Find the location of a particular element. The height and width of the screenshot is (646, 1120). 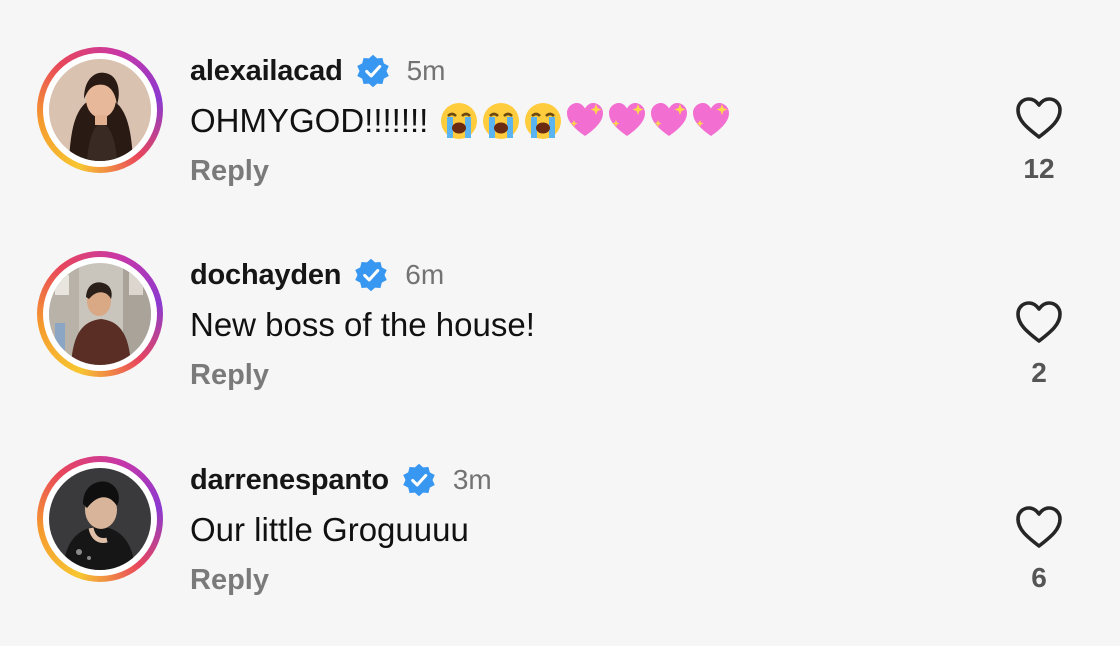

username: dochayden is located at coordinates (265, 275).